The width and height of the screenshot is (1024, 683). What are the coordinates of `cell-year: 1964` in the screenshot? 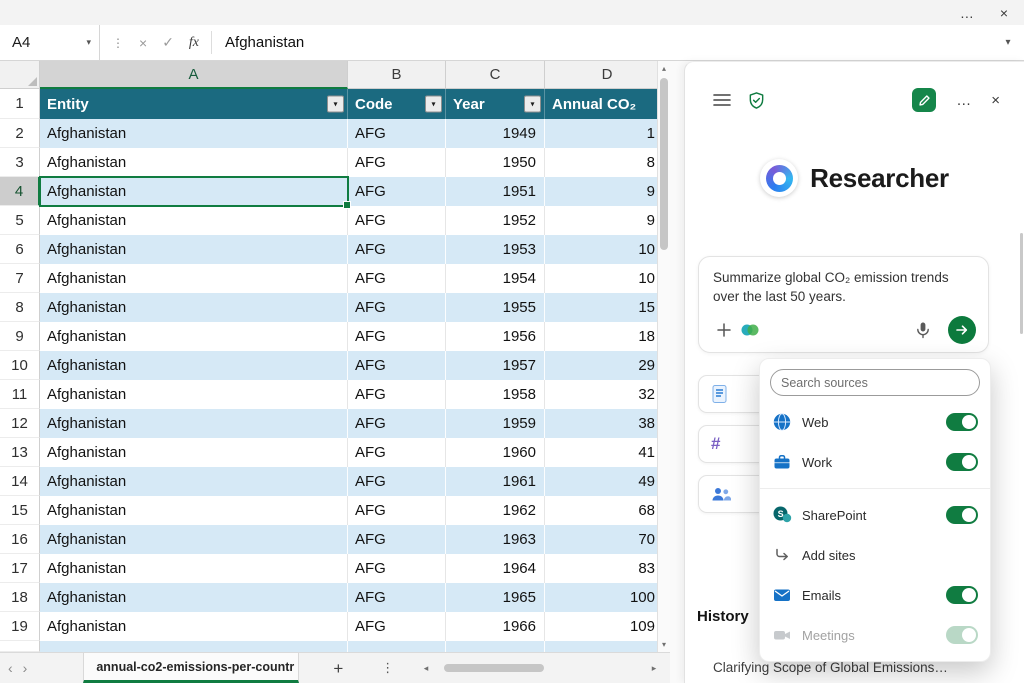 It's located at (495, 568).